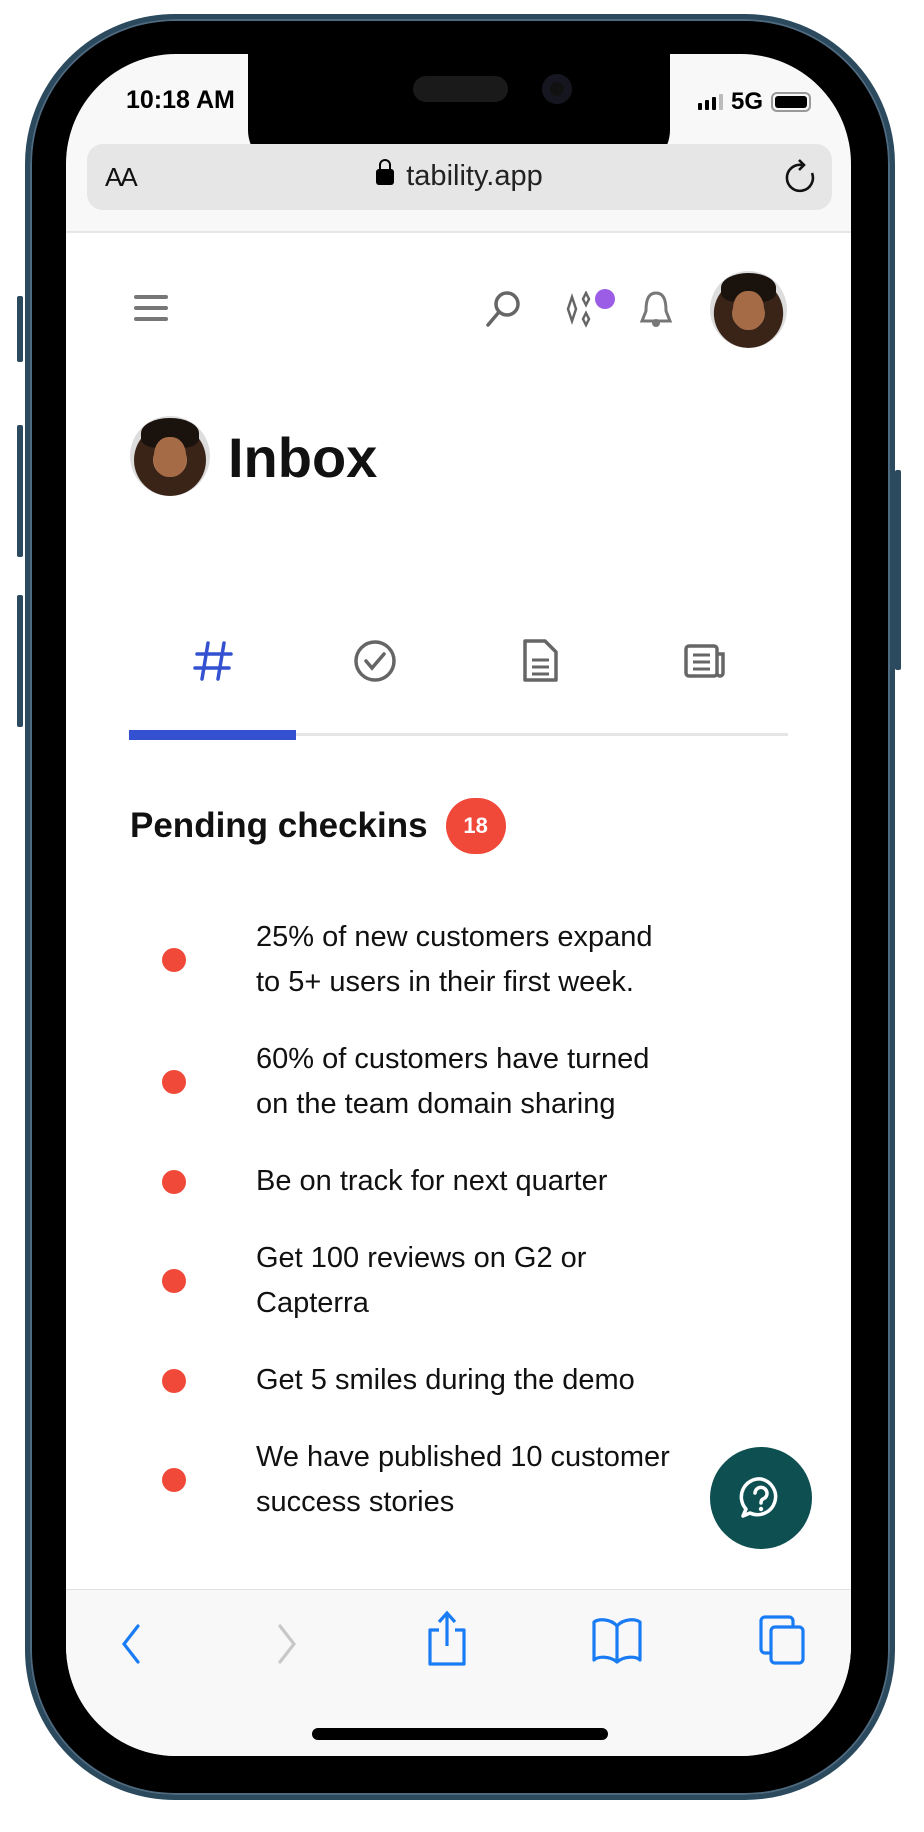  Describe the element at coordinates (458, 1672) in the screenshot. I see `browser-toolbar` at that location.